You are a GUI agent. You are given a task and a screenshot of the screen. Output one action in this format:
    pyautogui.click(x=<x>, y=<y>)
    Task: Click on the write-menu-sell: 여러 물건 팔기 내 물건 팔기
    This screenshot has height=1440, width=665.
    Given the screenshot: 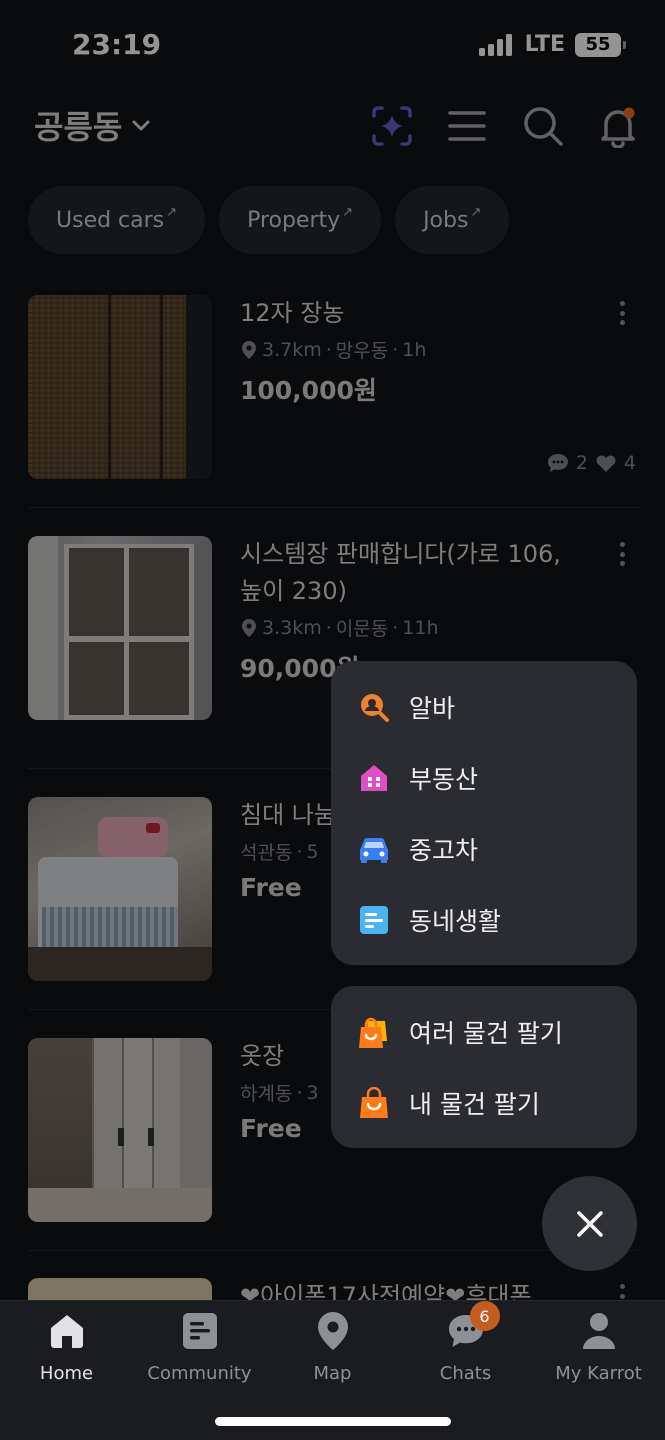 What is the action you would take?
    pyautogui.click(x=484, y=1067)
    